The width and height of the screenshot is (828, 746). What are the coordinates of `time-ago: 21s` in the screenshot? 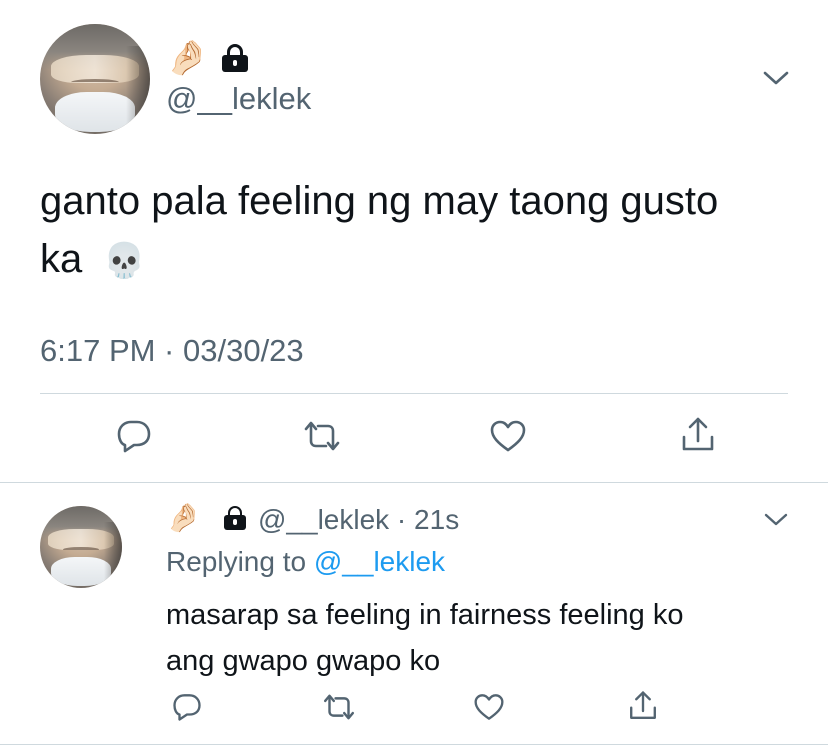 It's located at (436, 519).